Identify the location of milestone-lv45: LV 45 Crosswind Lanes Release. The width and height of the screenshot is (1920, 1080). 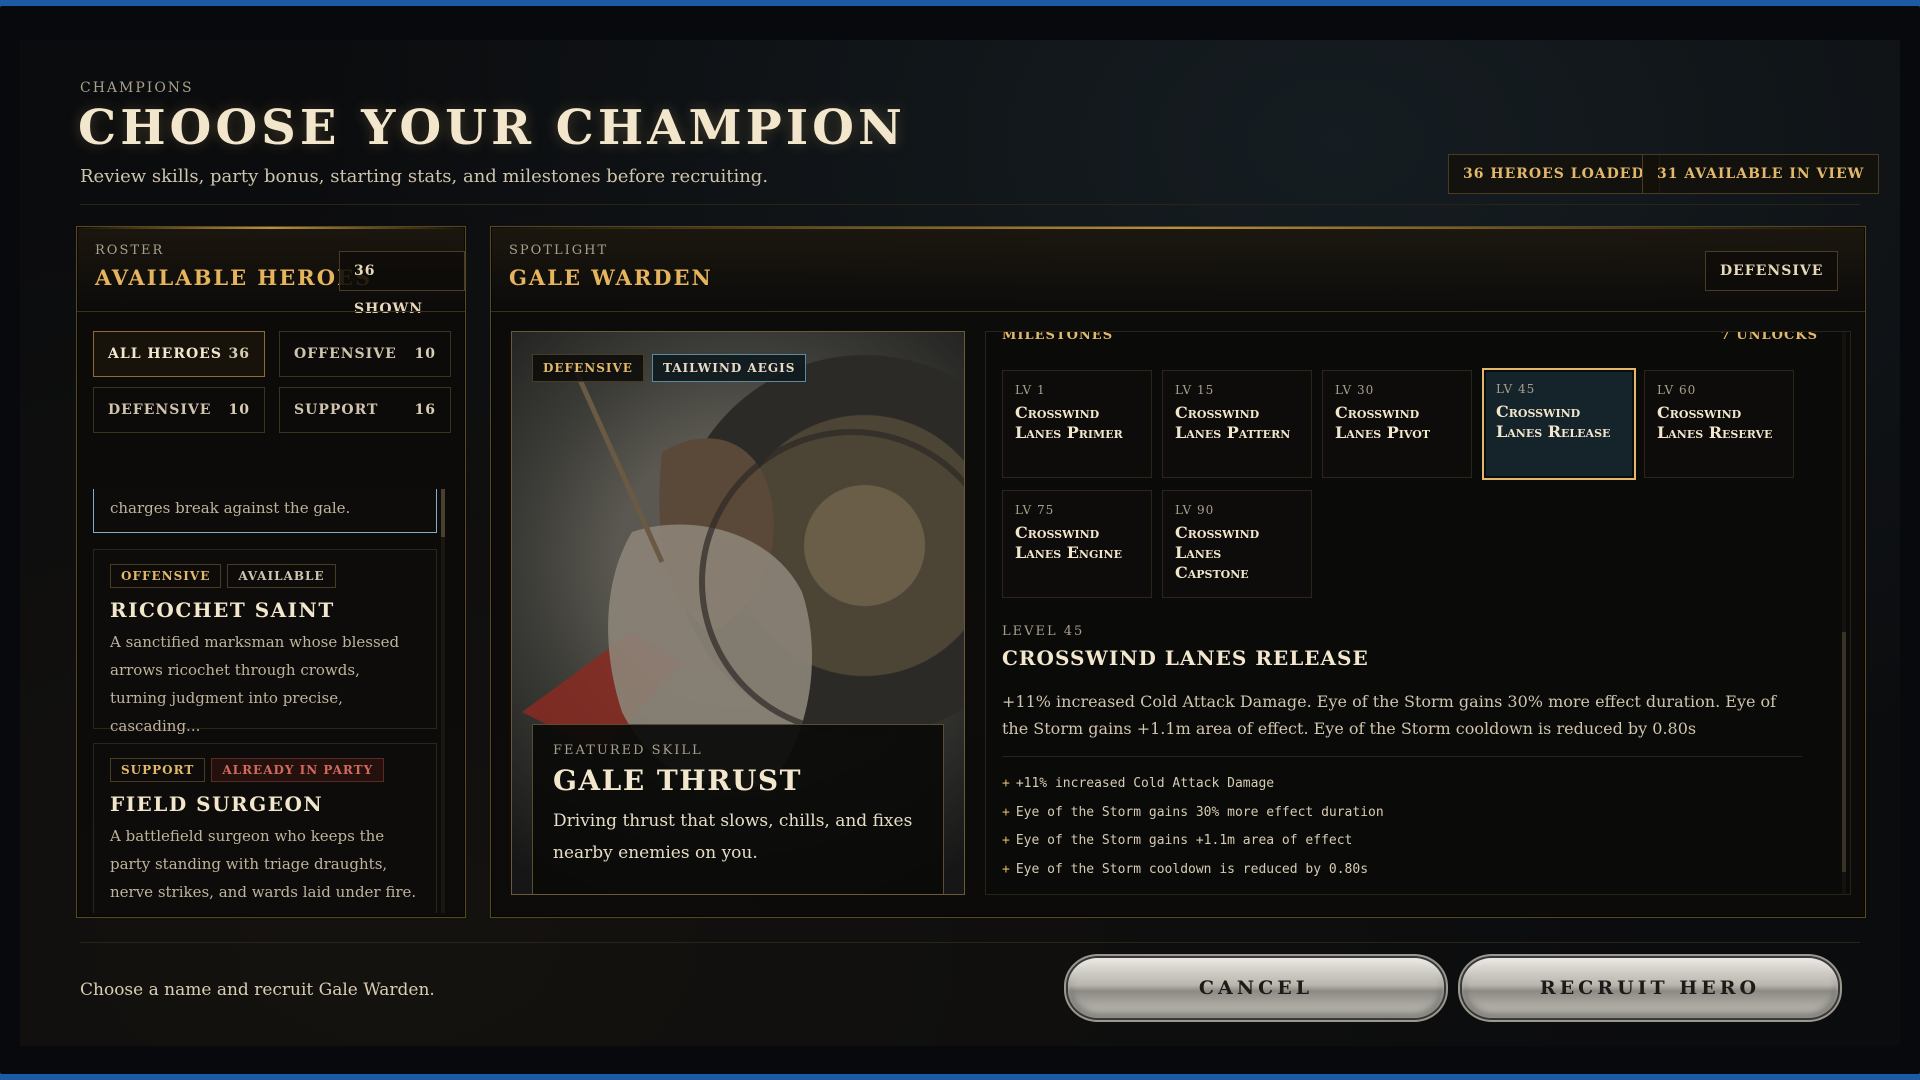
(1559, 424).